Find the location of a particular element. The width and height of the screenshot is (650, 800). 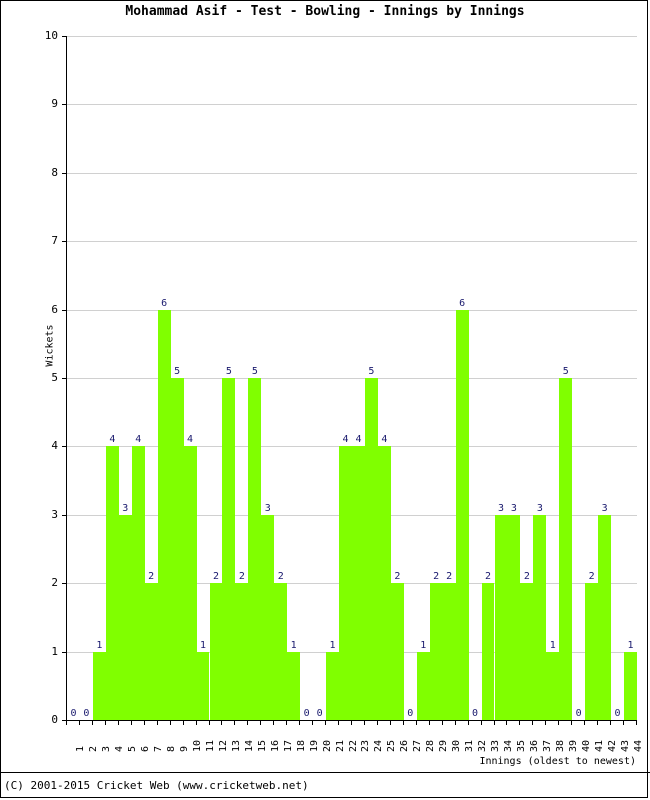

x-axis-tick-label: 11 is located at coordinates (211, 745).